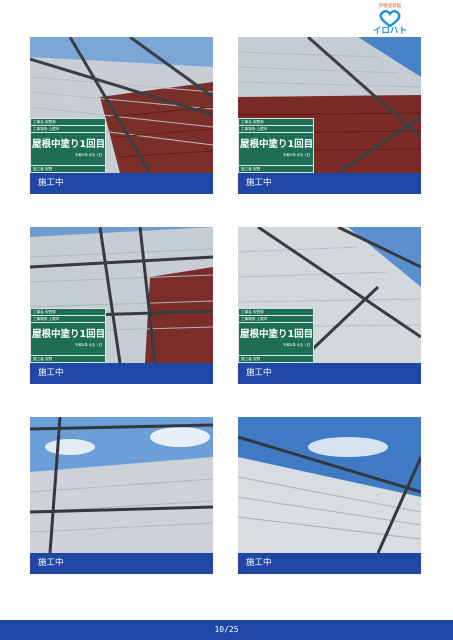 The image size is (453, 640). What do you see at coordinates (390, 18) in the screenshot?
I see `heart-logo-icon` at bounding box center [390, 18].